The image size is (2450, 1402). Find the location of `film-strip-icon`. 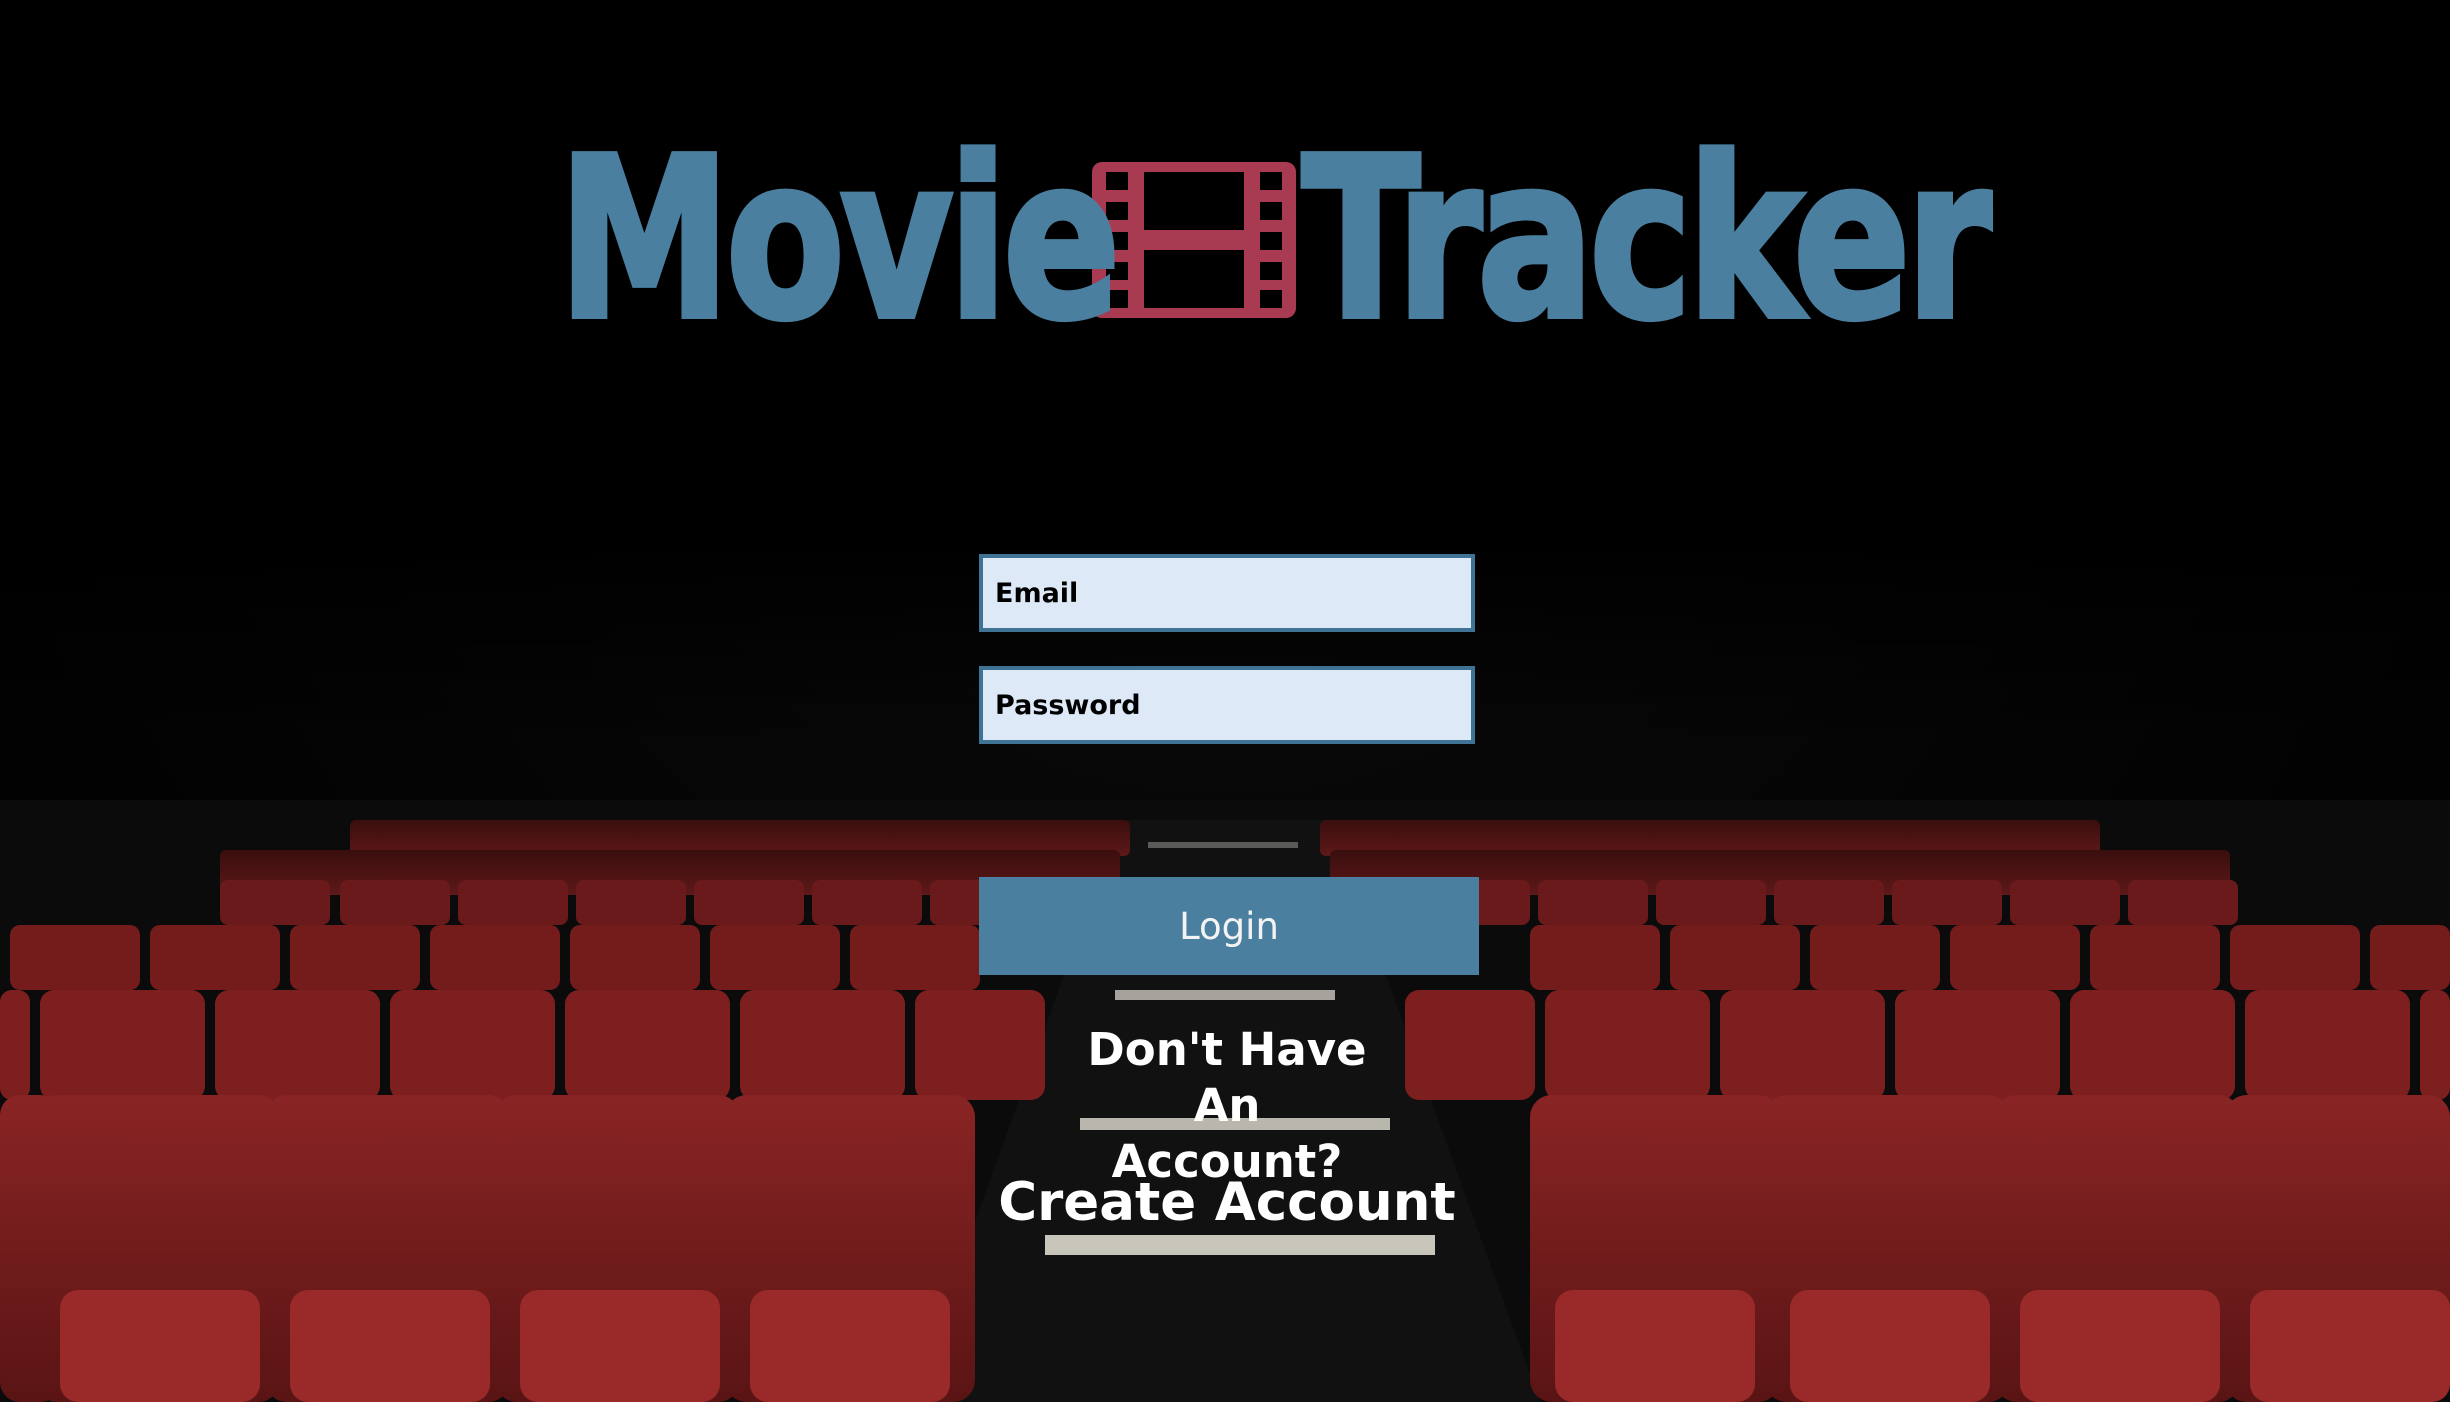

film-strip-icon is located at coordinates (1193, 240).